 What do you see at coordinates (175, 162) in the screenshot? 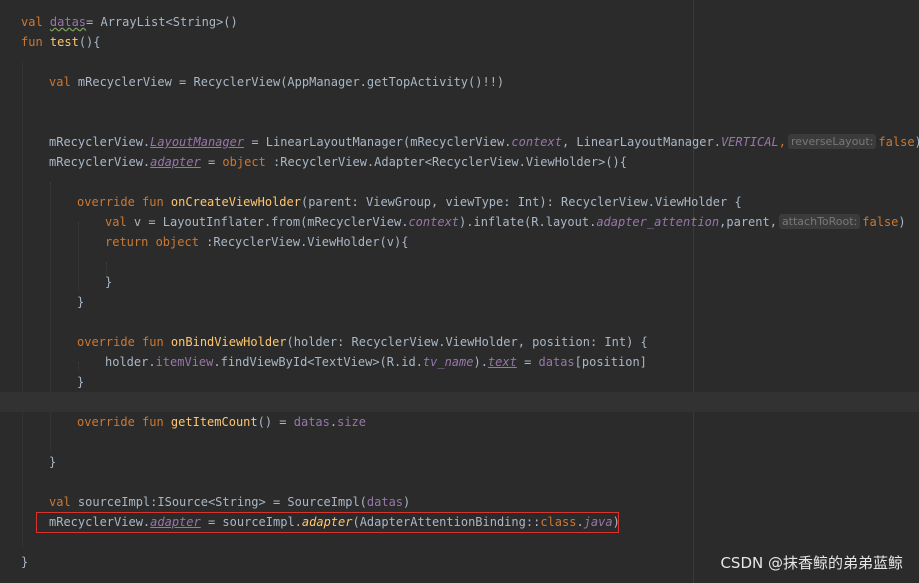
I see `code-token: adapter` at bounding box center [175, 162].